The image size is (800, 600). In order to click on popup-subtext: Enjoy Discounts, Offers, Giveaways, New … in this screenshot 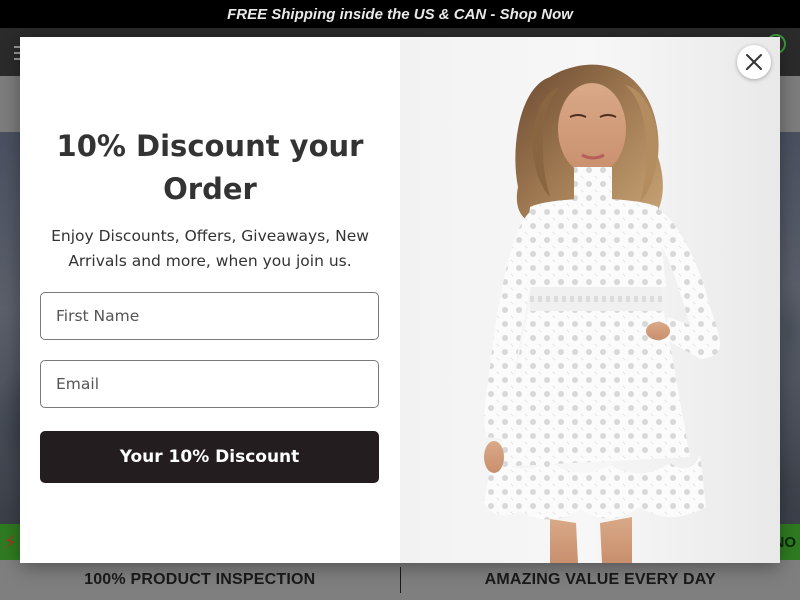, I will do `click(210, 248)`.